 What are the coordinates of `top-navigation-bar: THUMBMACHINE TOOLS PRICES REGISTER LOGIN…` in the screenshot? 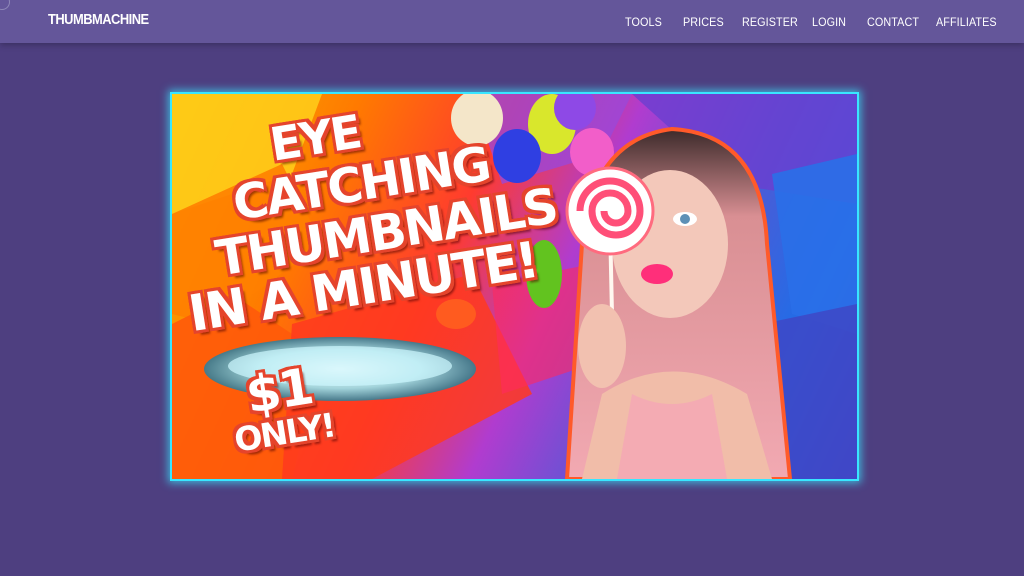 It's located at (512, 21).